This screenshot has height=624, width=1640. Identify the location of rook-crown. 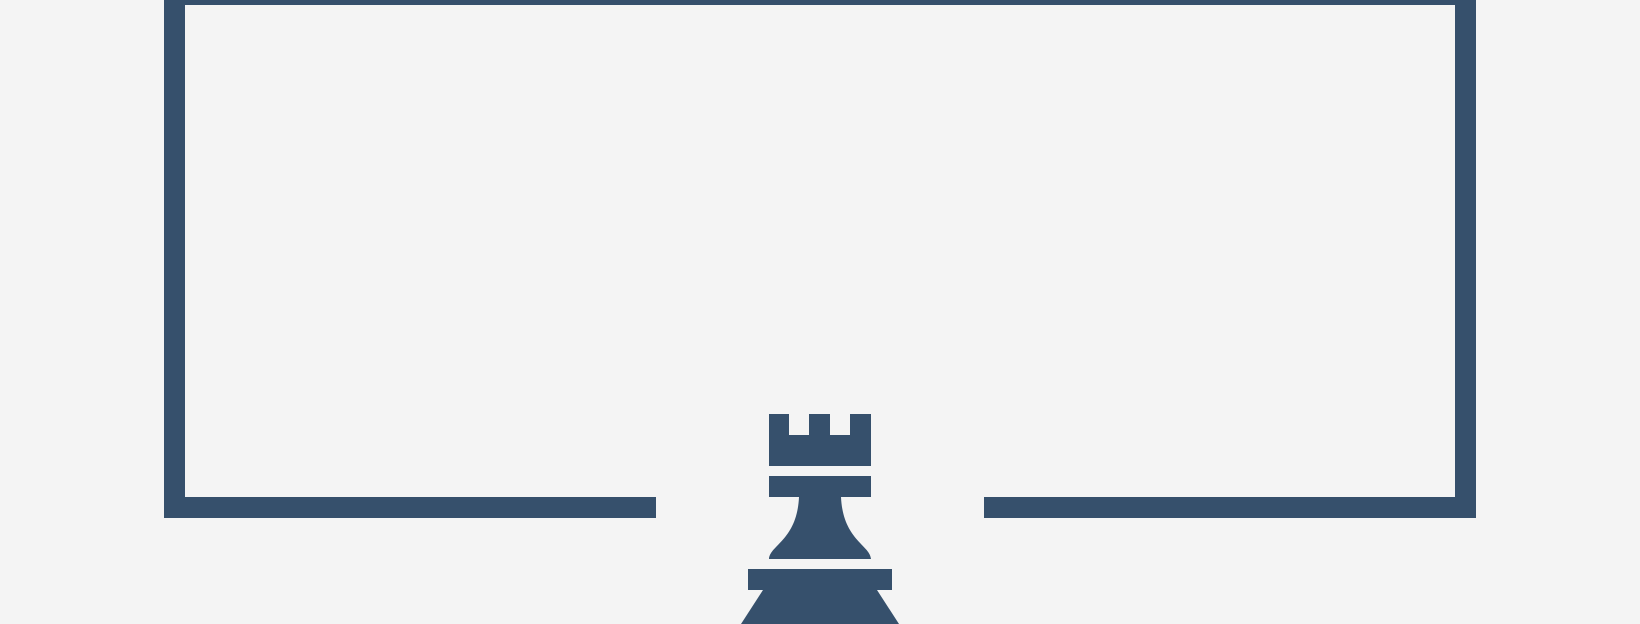
(820, 440).